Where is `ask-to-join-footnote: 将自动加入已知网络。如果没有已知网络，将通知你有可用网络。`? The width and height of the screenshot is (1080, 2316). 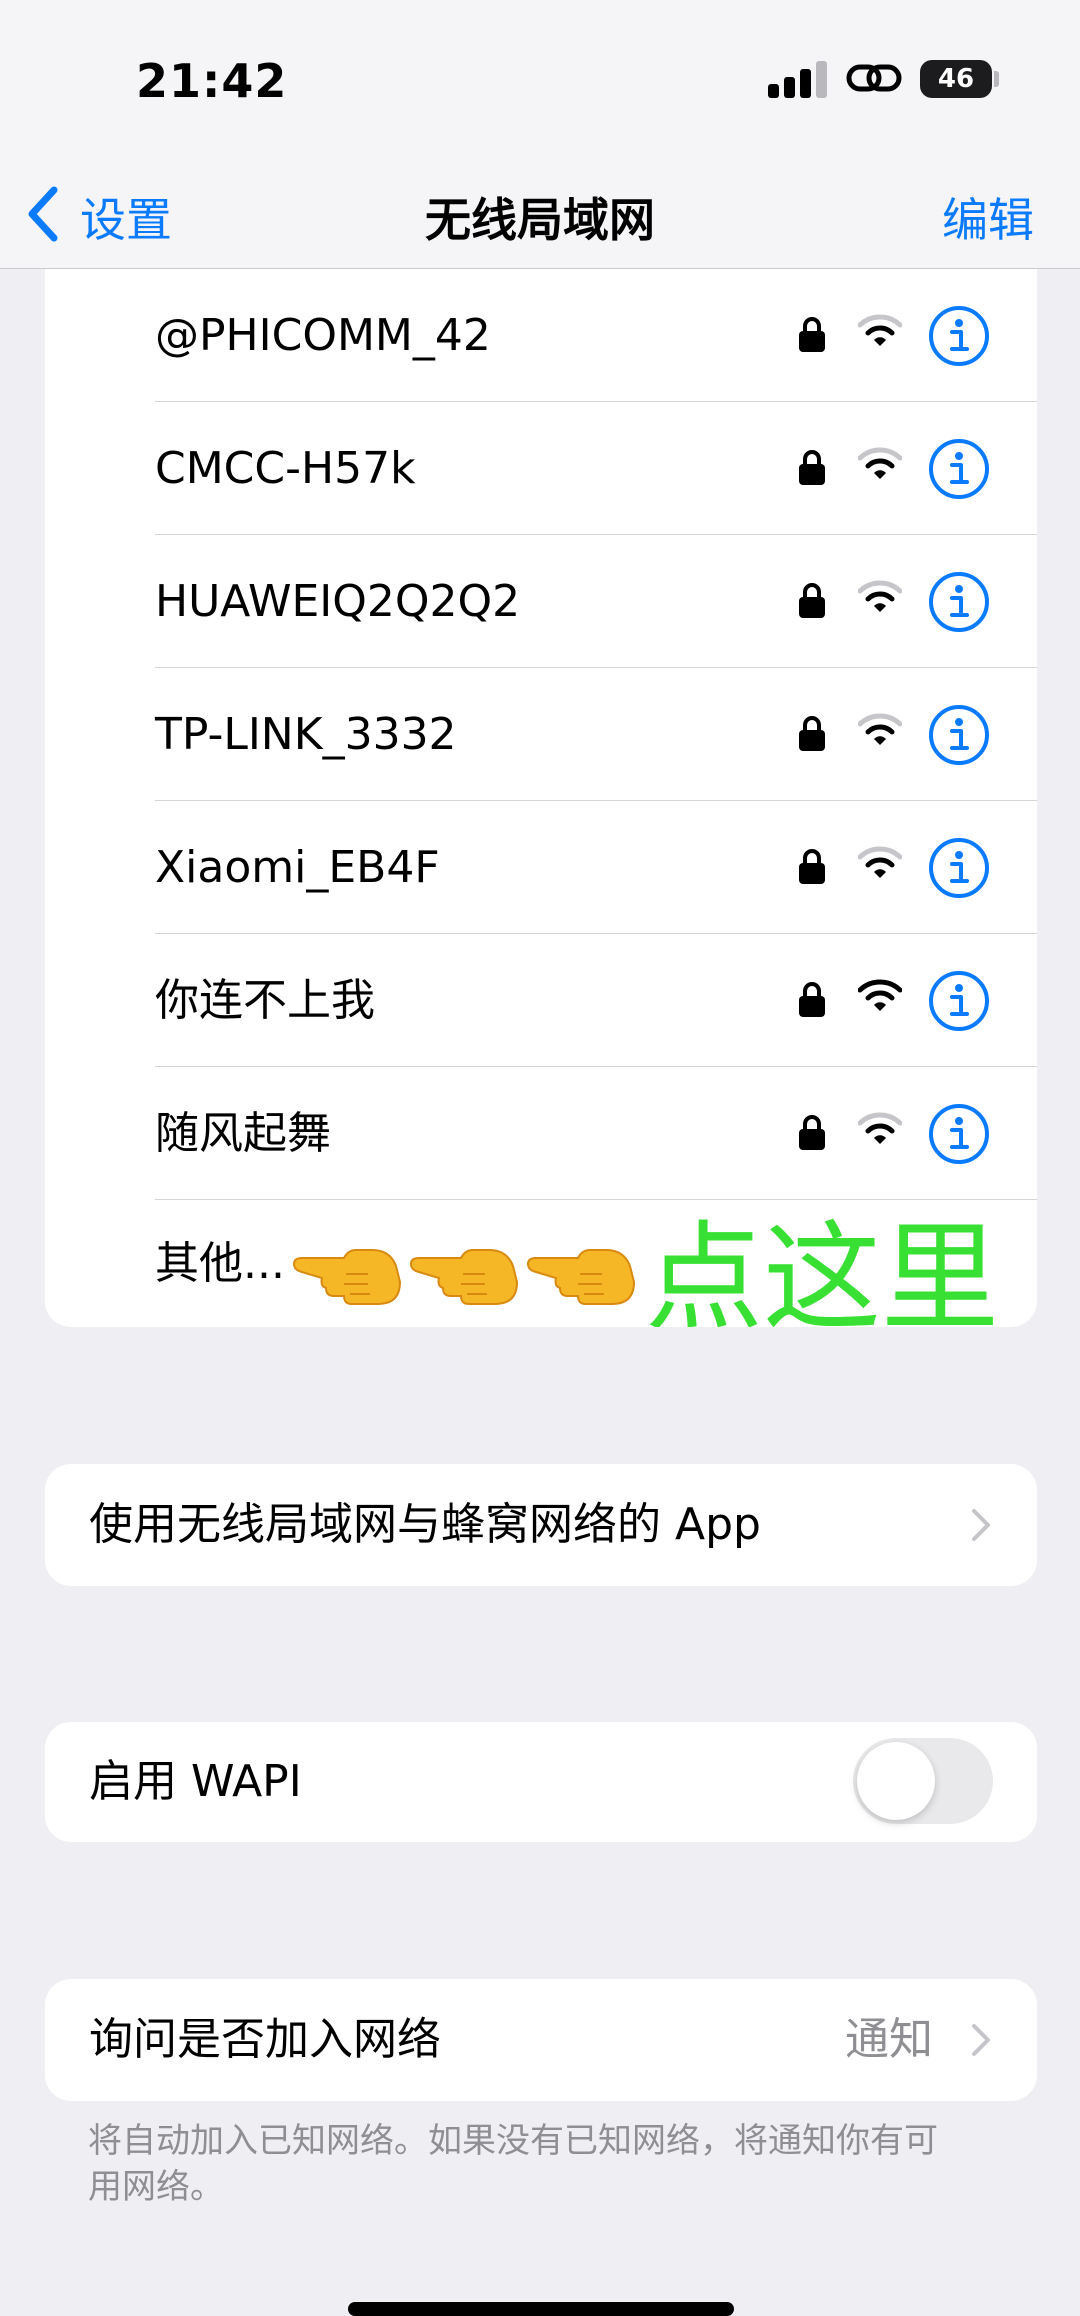
ask-to-join-footnote: 将自动加入已知网络。如果没有已知网络，将通知你有可用网络。 is located at coordinates (513, 2164).